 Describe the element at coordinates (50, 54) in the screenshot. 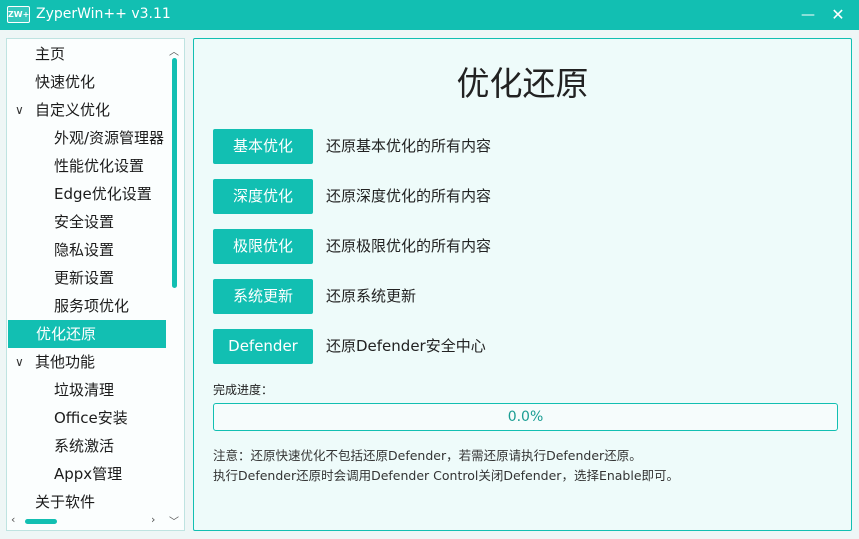

I see `tree-item-label: 主页` at that location.